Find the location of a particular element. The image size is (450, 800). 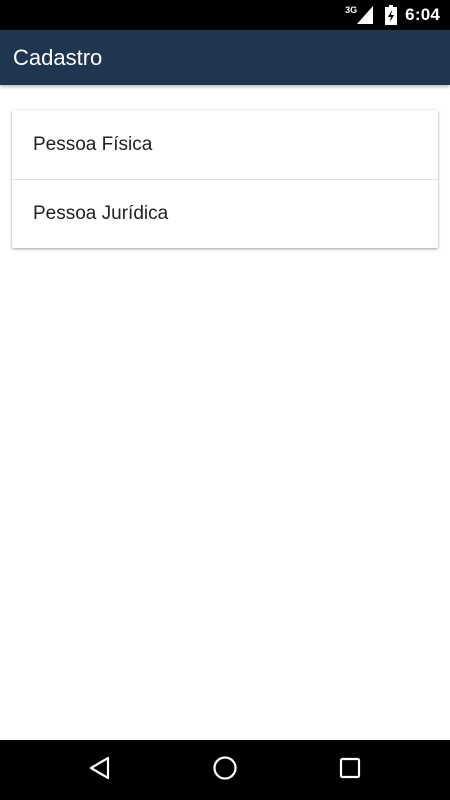

recent-apps-button is located at coordinates (350, 770).